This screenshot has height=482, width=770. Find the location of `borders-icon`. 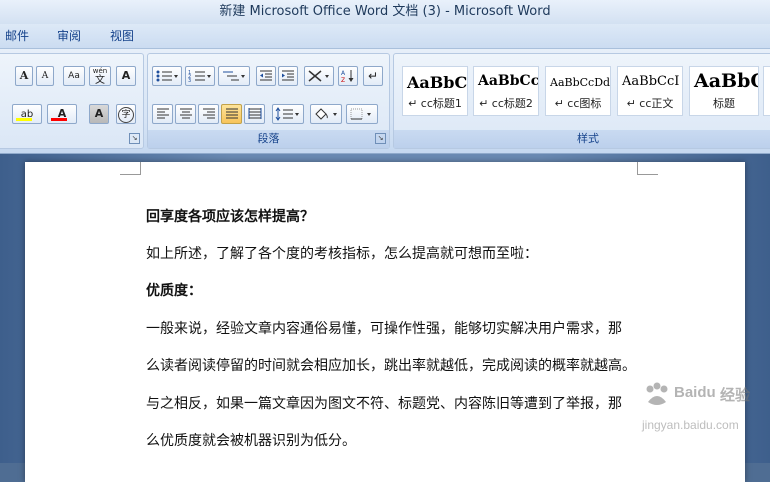

borders-icon is located at coordinates (360, 114).